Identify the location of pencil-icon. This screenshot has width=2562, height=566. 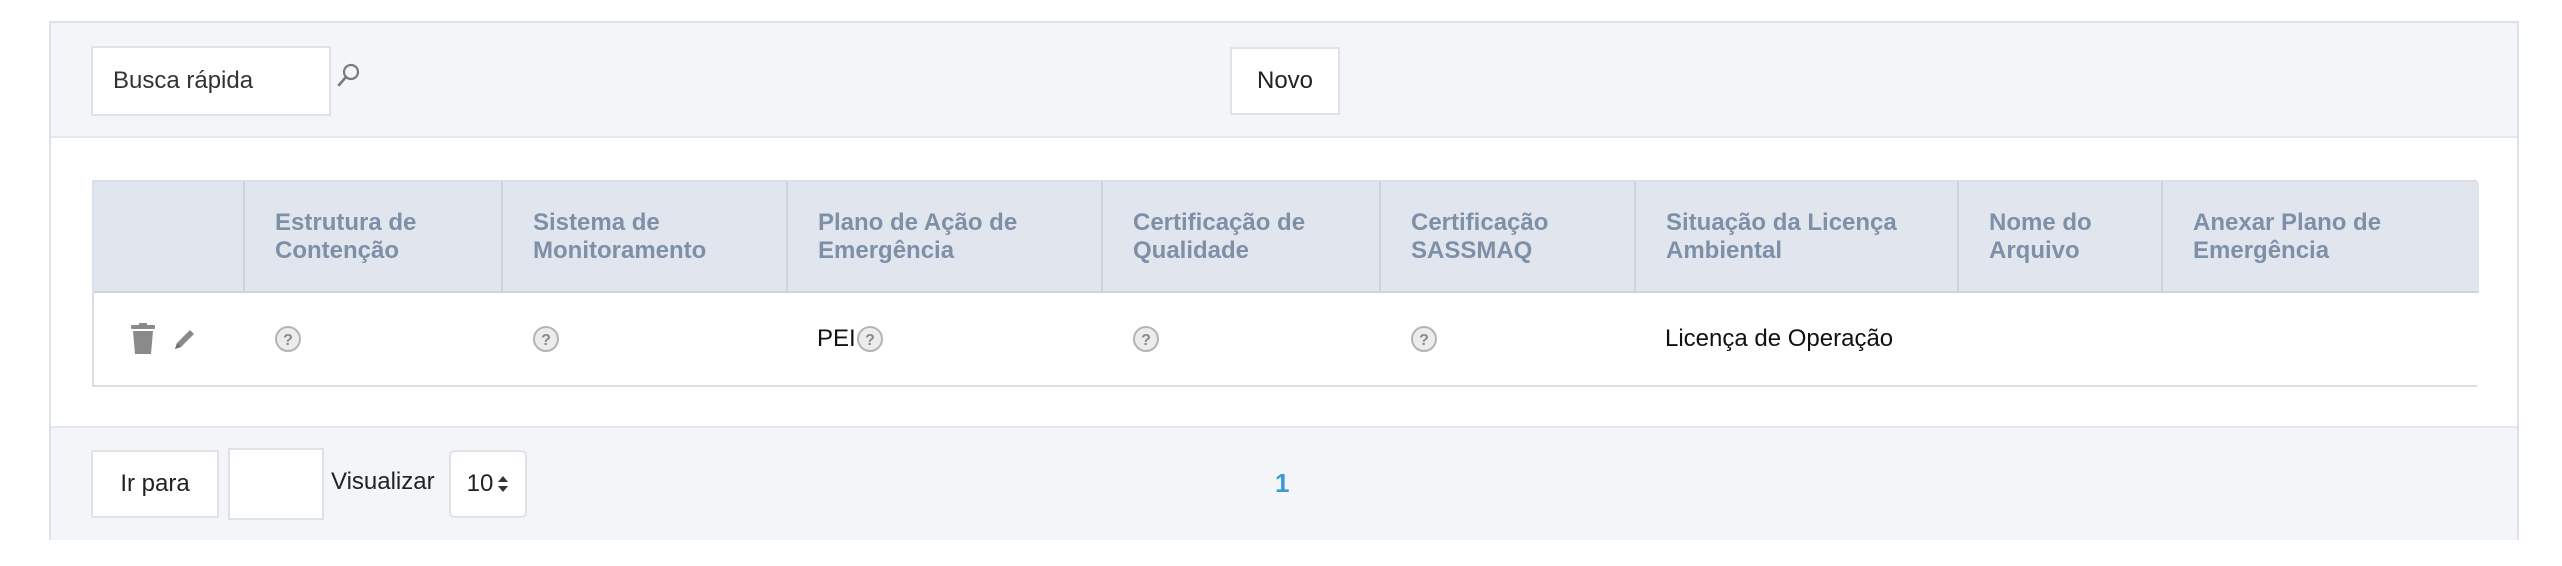
(185, 339).